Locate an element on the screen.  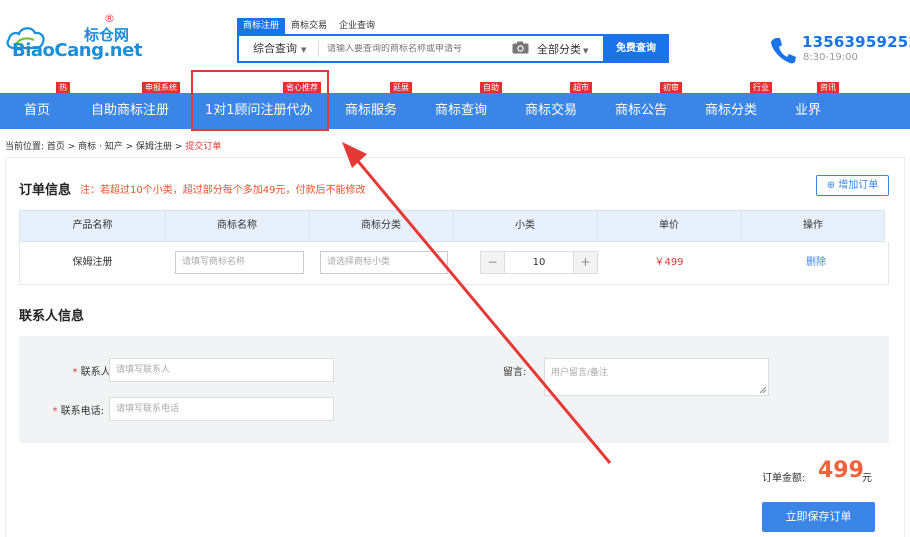
search-box: 综合查询▼ 全部分类▼ 免费查询 is located at coordinates (453, 48).